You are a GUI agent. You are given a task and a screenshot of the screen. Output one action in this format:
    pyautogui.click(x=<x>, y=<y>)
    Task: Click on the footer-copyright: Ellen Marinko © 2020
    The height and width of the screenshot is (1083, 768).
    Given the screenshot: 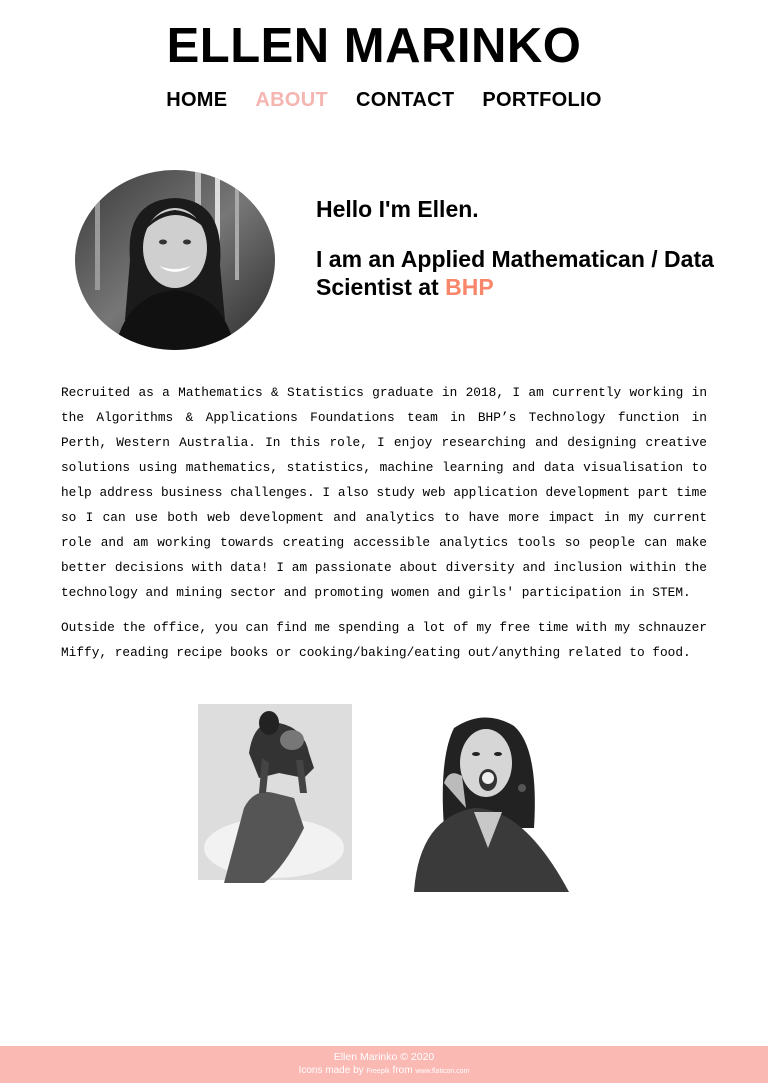 What is the action you would take?
    pyautogui.click(x=384, y=1057)
    